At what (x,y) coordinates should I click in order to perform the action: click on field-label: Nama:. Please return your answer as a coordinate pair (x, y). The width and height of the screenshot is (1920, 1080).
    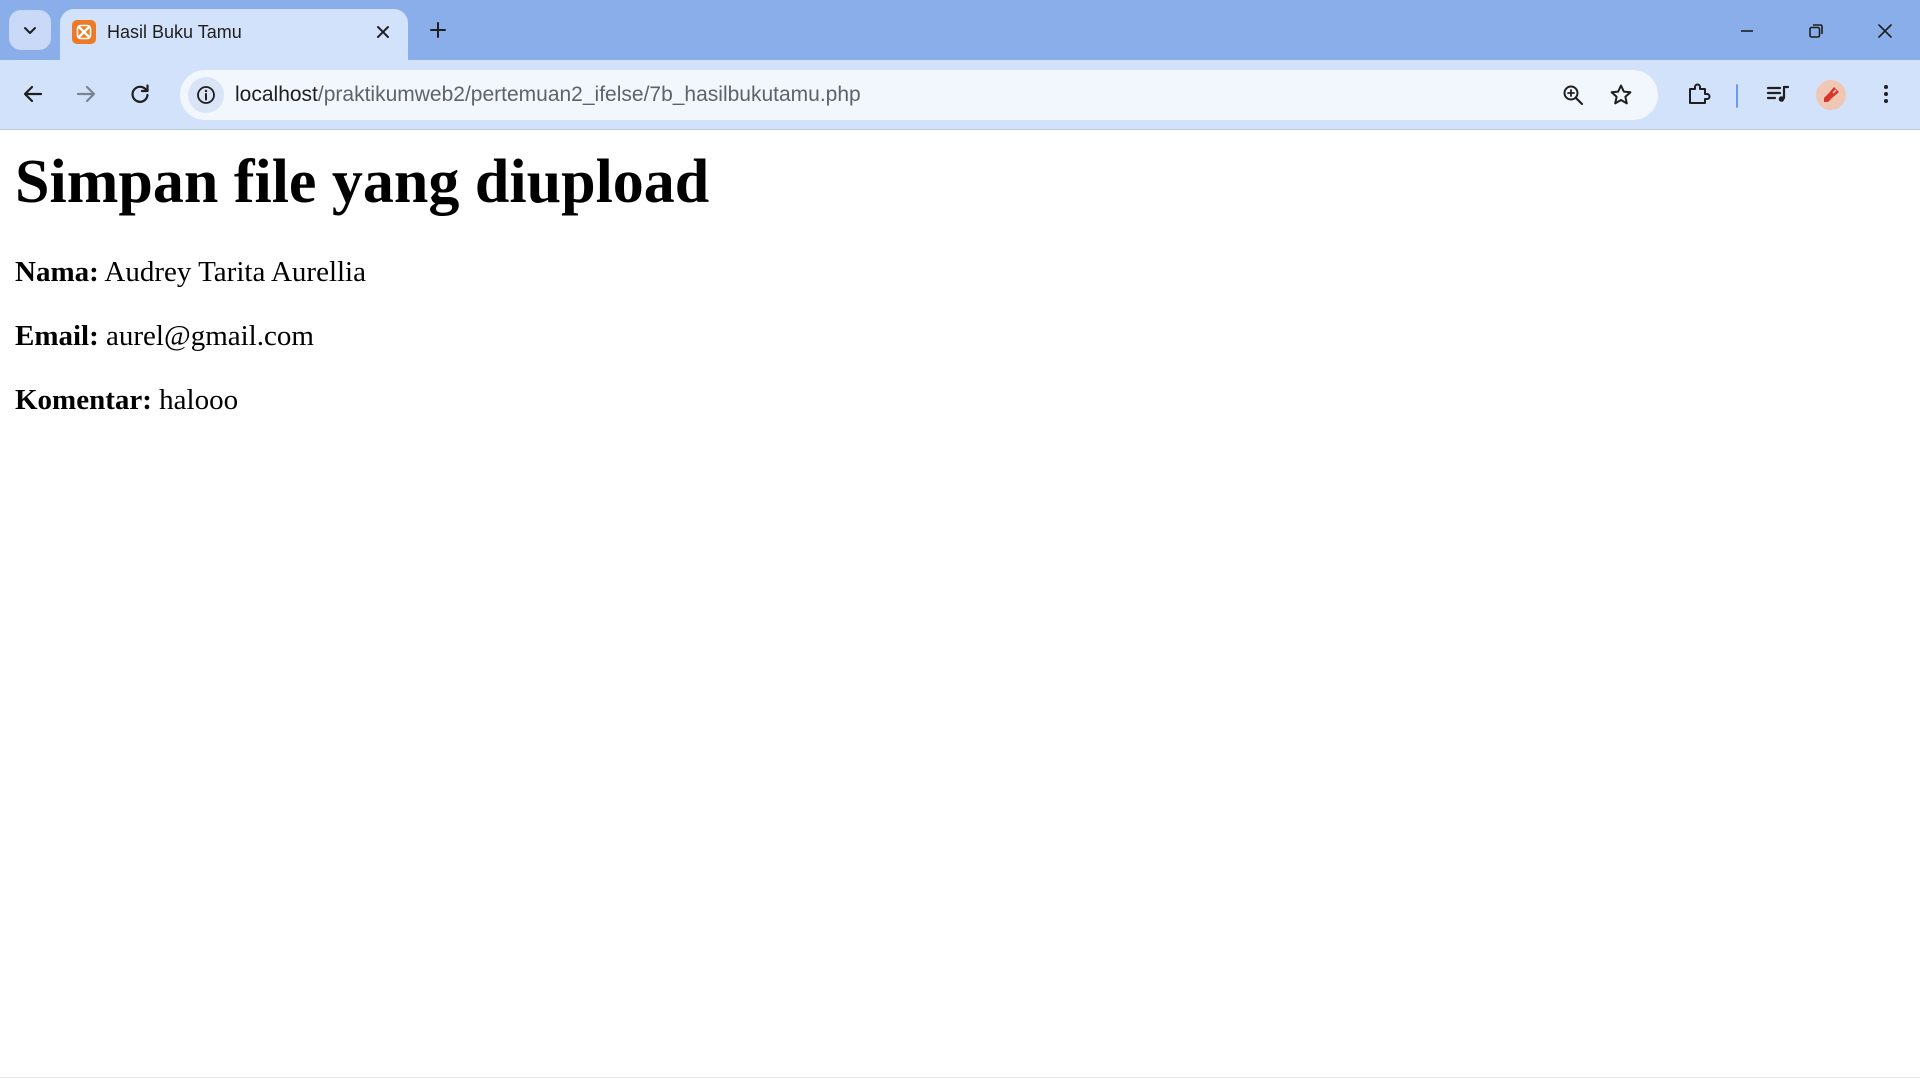
    Looking at the image, I should click on (57, 272).